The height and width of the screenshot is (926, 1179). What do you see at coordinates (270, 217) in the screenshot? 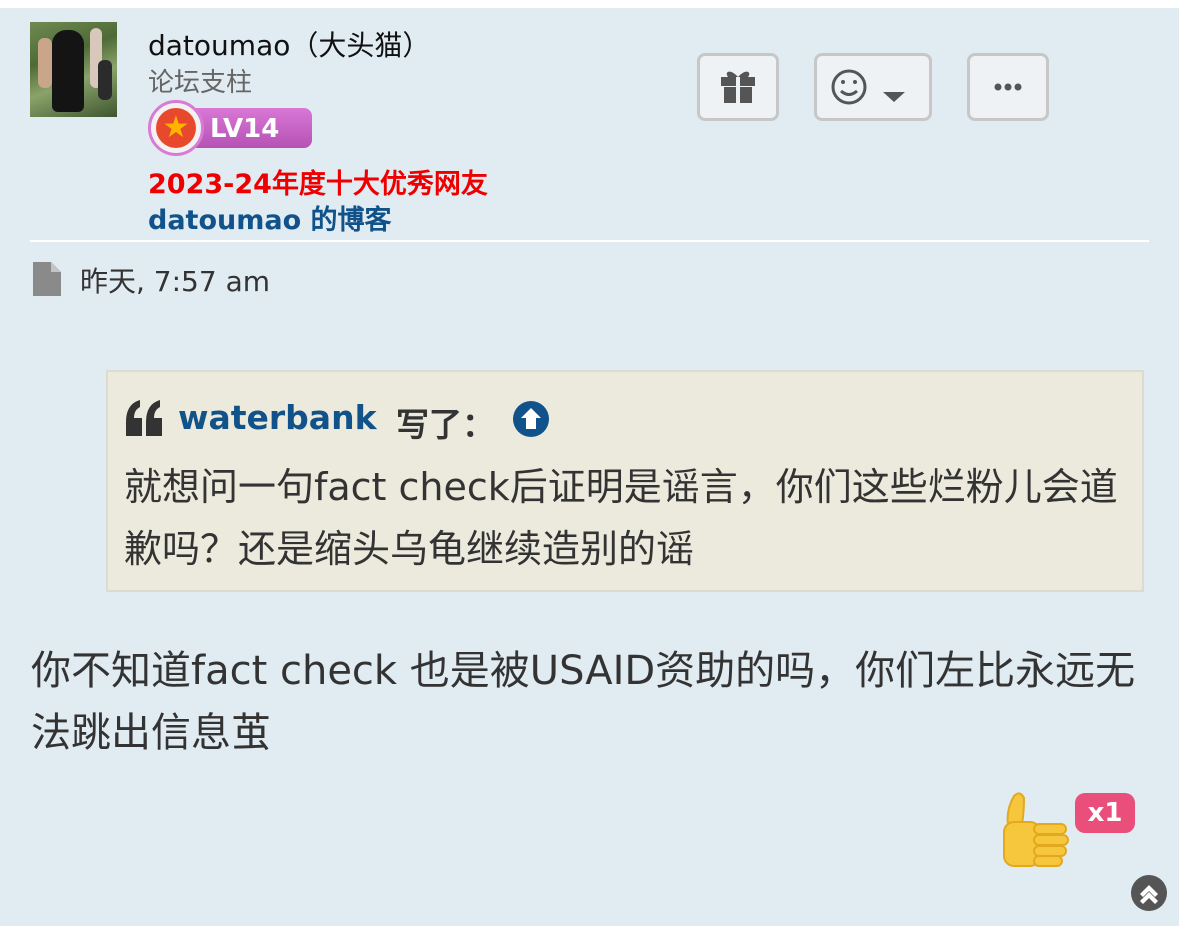
I see `author-blog-link: datoumao 的博客` at bounding box center [270, 217].